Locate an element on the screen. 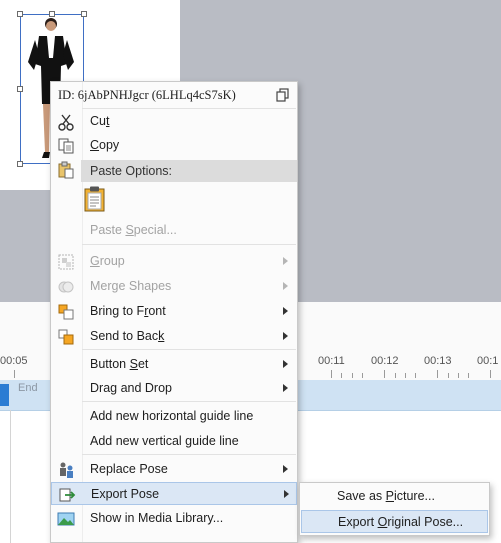  menu-item-drag-and-drop: Drag and Drop is located at coordinates (174, 388).